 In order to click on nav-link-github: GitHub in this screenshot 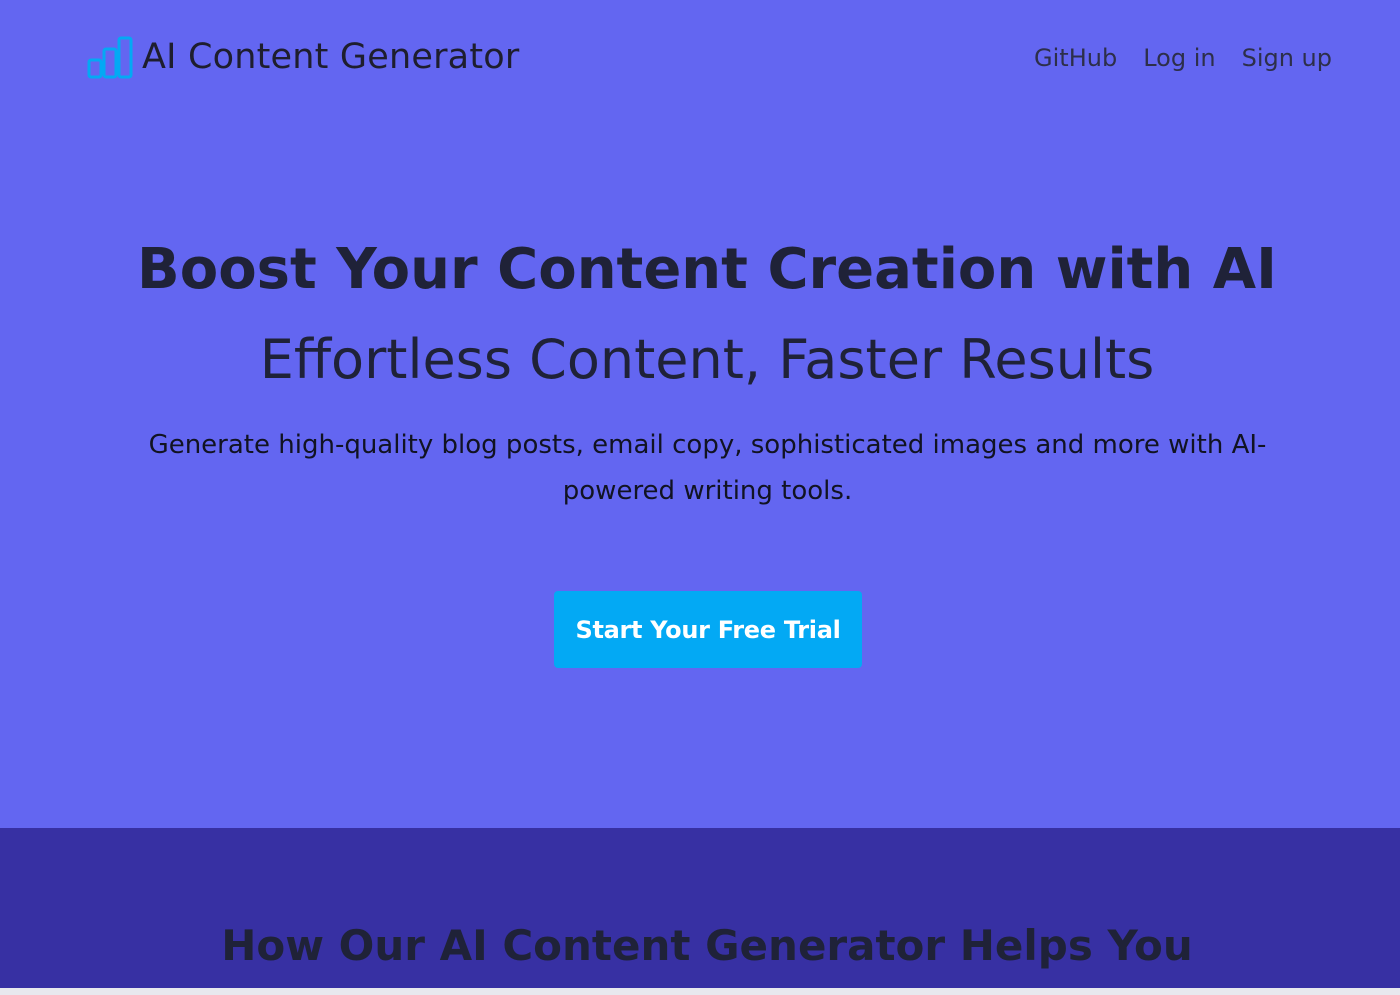, I will do `click(1075, 58)`.